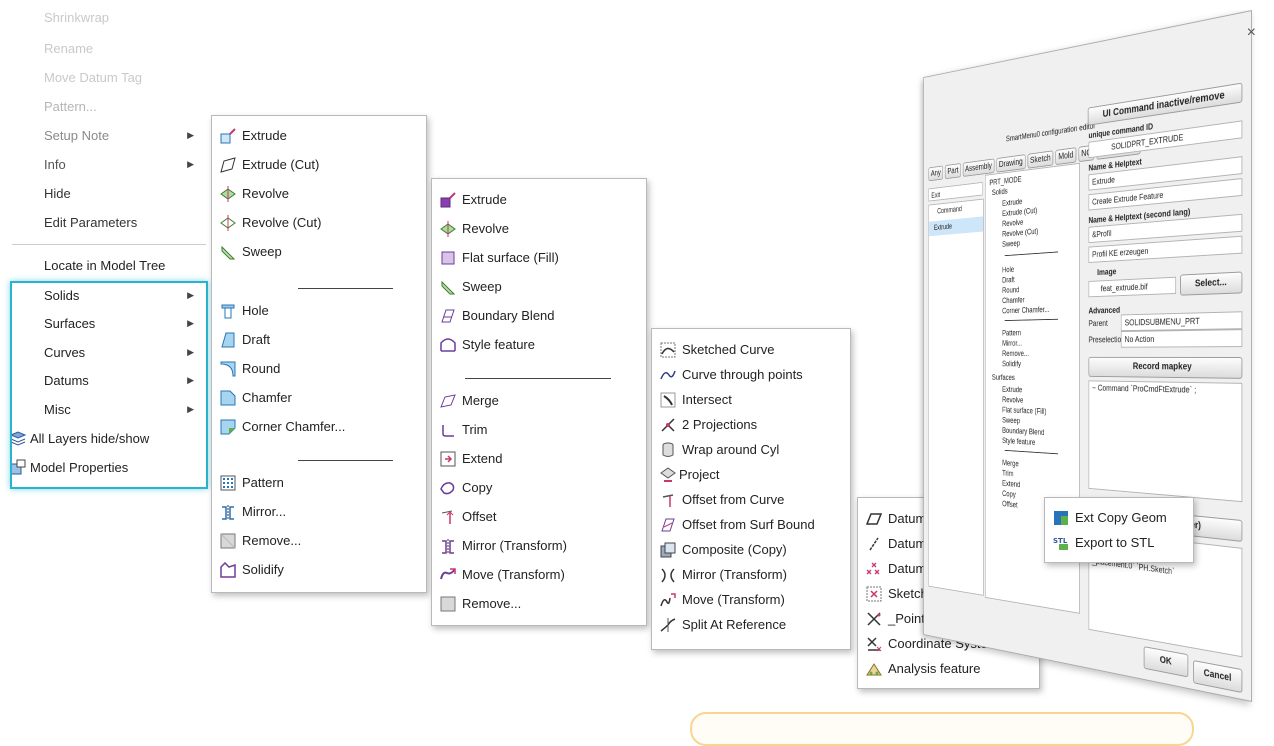  What do you see at coordinates (319, 369) in the screenshot?
I see `solids-item-round: Round` at bounding box center [319, 369].